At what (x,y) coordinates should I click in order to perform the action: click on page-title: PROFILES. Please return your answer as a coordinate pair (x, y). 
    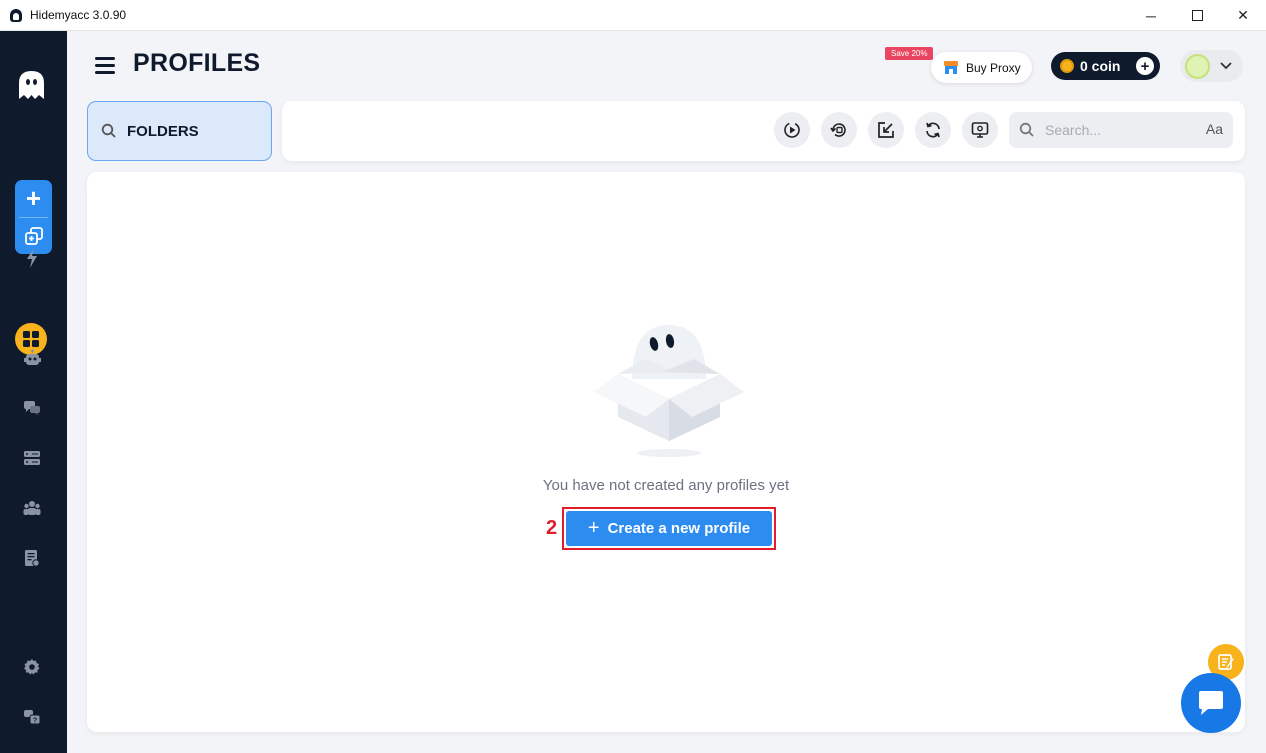
    Looking at the image, I should click on (197, 63).